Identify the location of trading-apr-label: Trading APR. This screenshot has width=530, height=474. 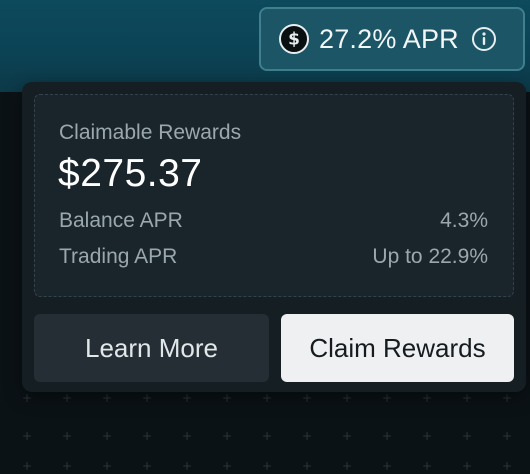
(118, 256).